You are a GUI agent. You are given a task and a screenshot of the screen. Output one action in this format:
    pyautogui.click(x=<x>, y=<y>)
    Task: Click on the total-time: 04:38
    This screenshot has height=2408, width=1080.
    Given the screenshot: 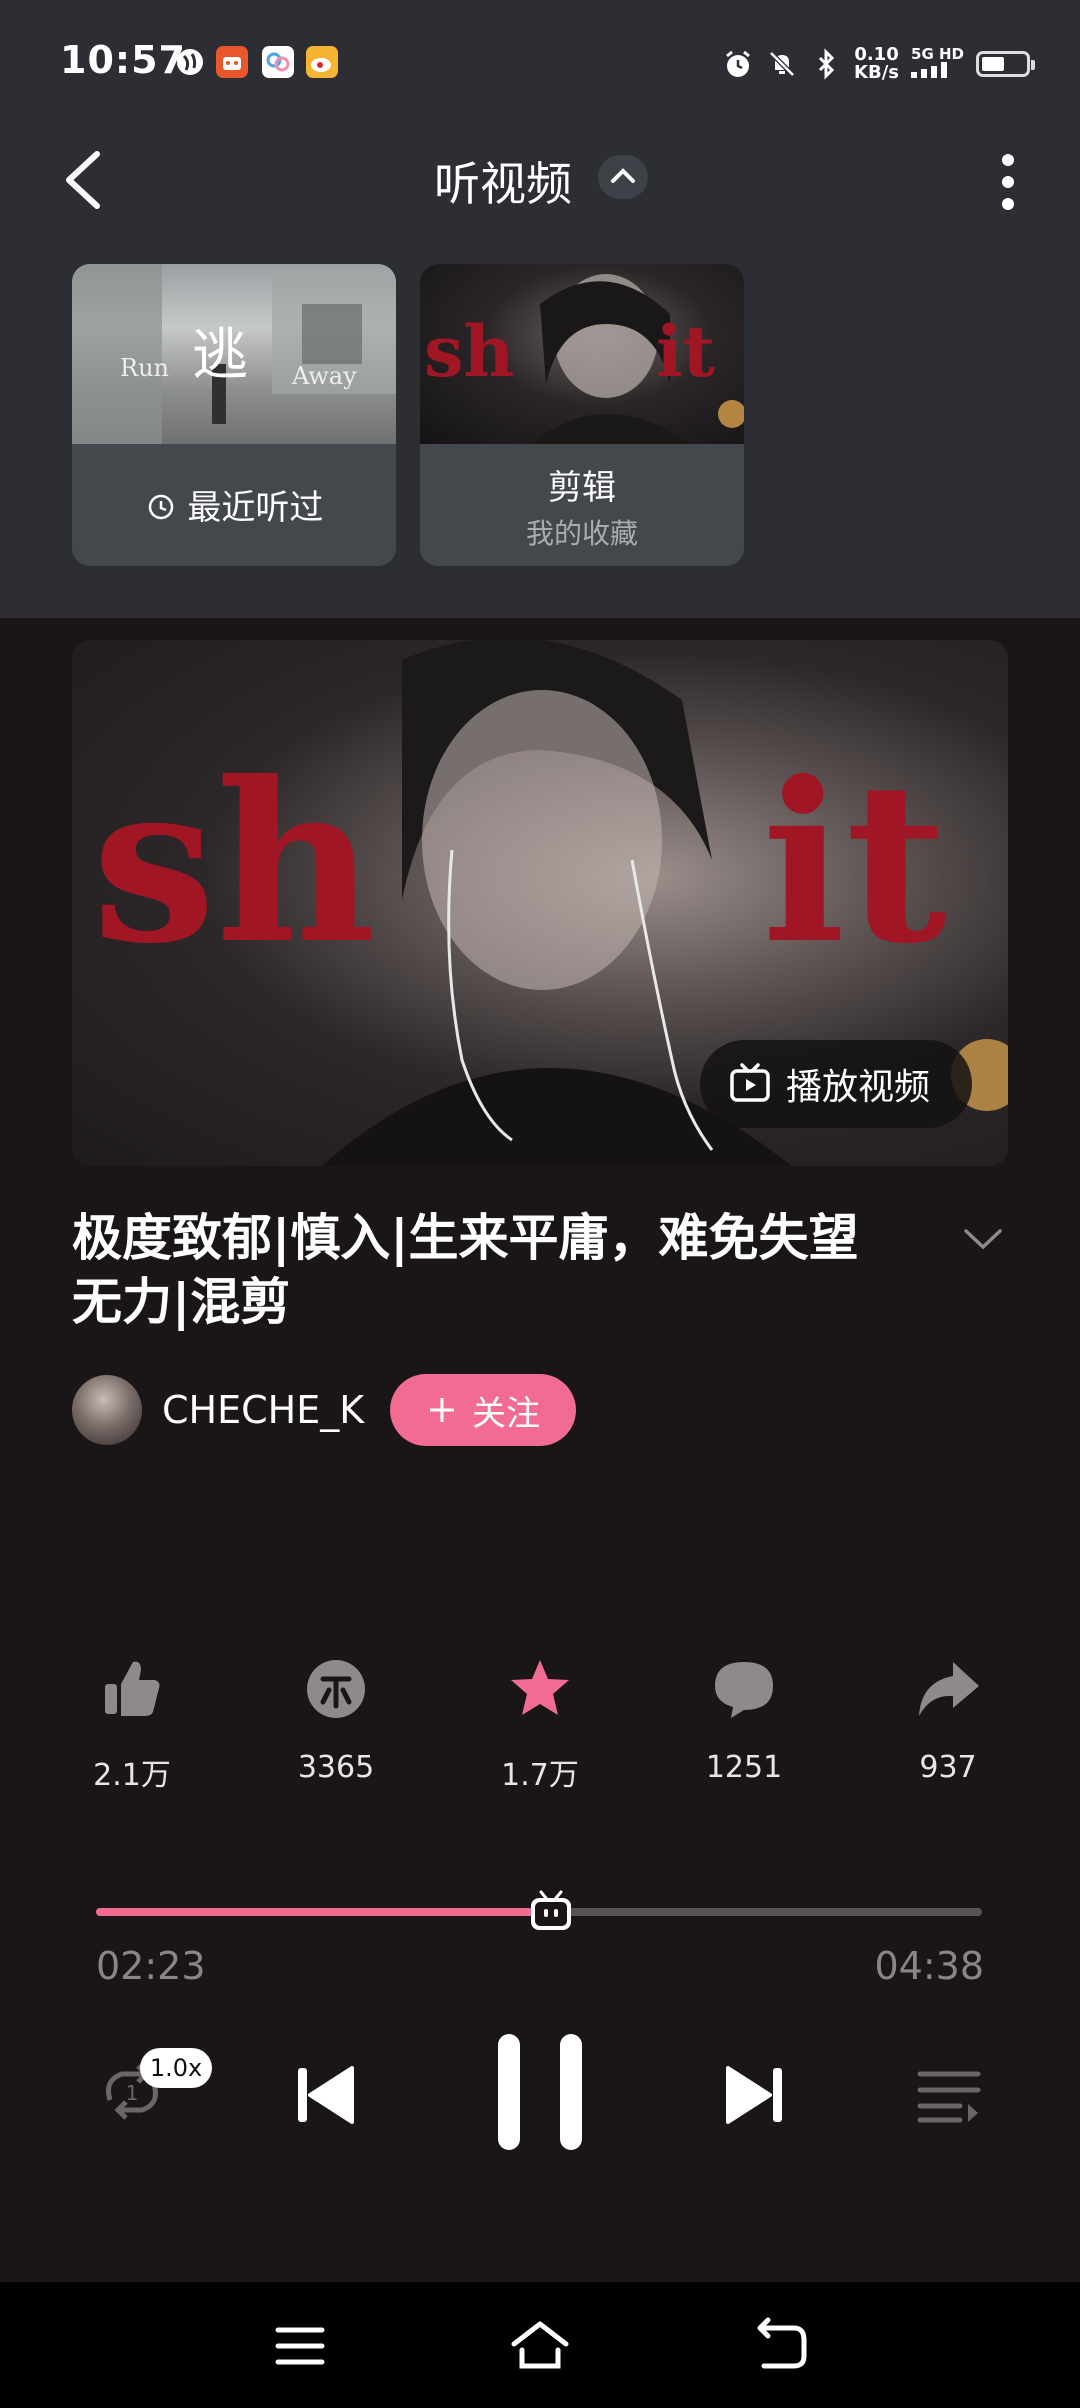 What is the action you would take?
    pyautogui.click(x=929, y=1966)
    